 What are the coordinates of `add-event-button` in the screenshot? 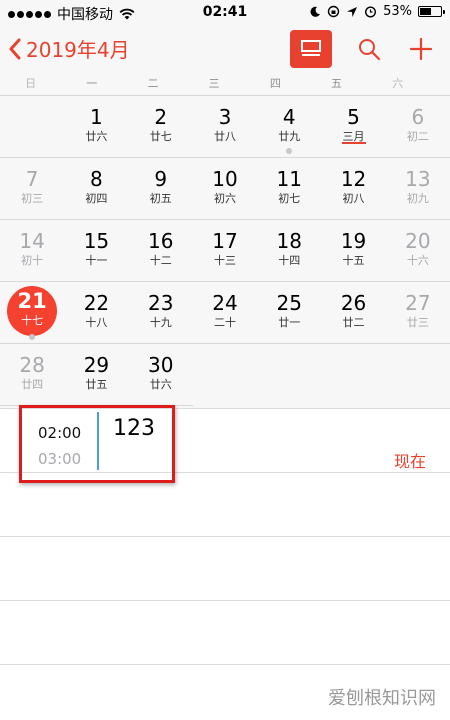 It's located at (421, 49).